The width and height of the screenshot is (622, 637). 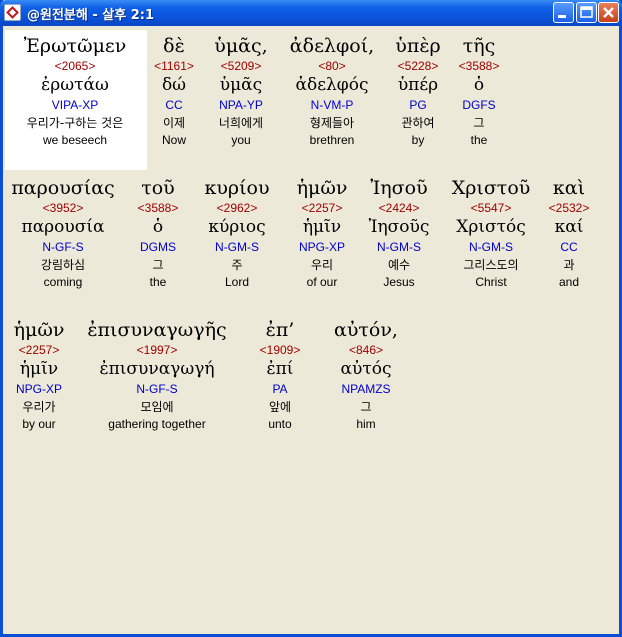 I want to click on greek-word: ὑπὲρ, so click(x=418, y=46).